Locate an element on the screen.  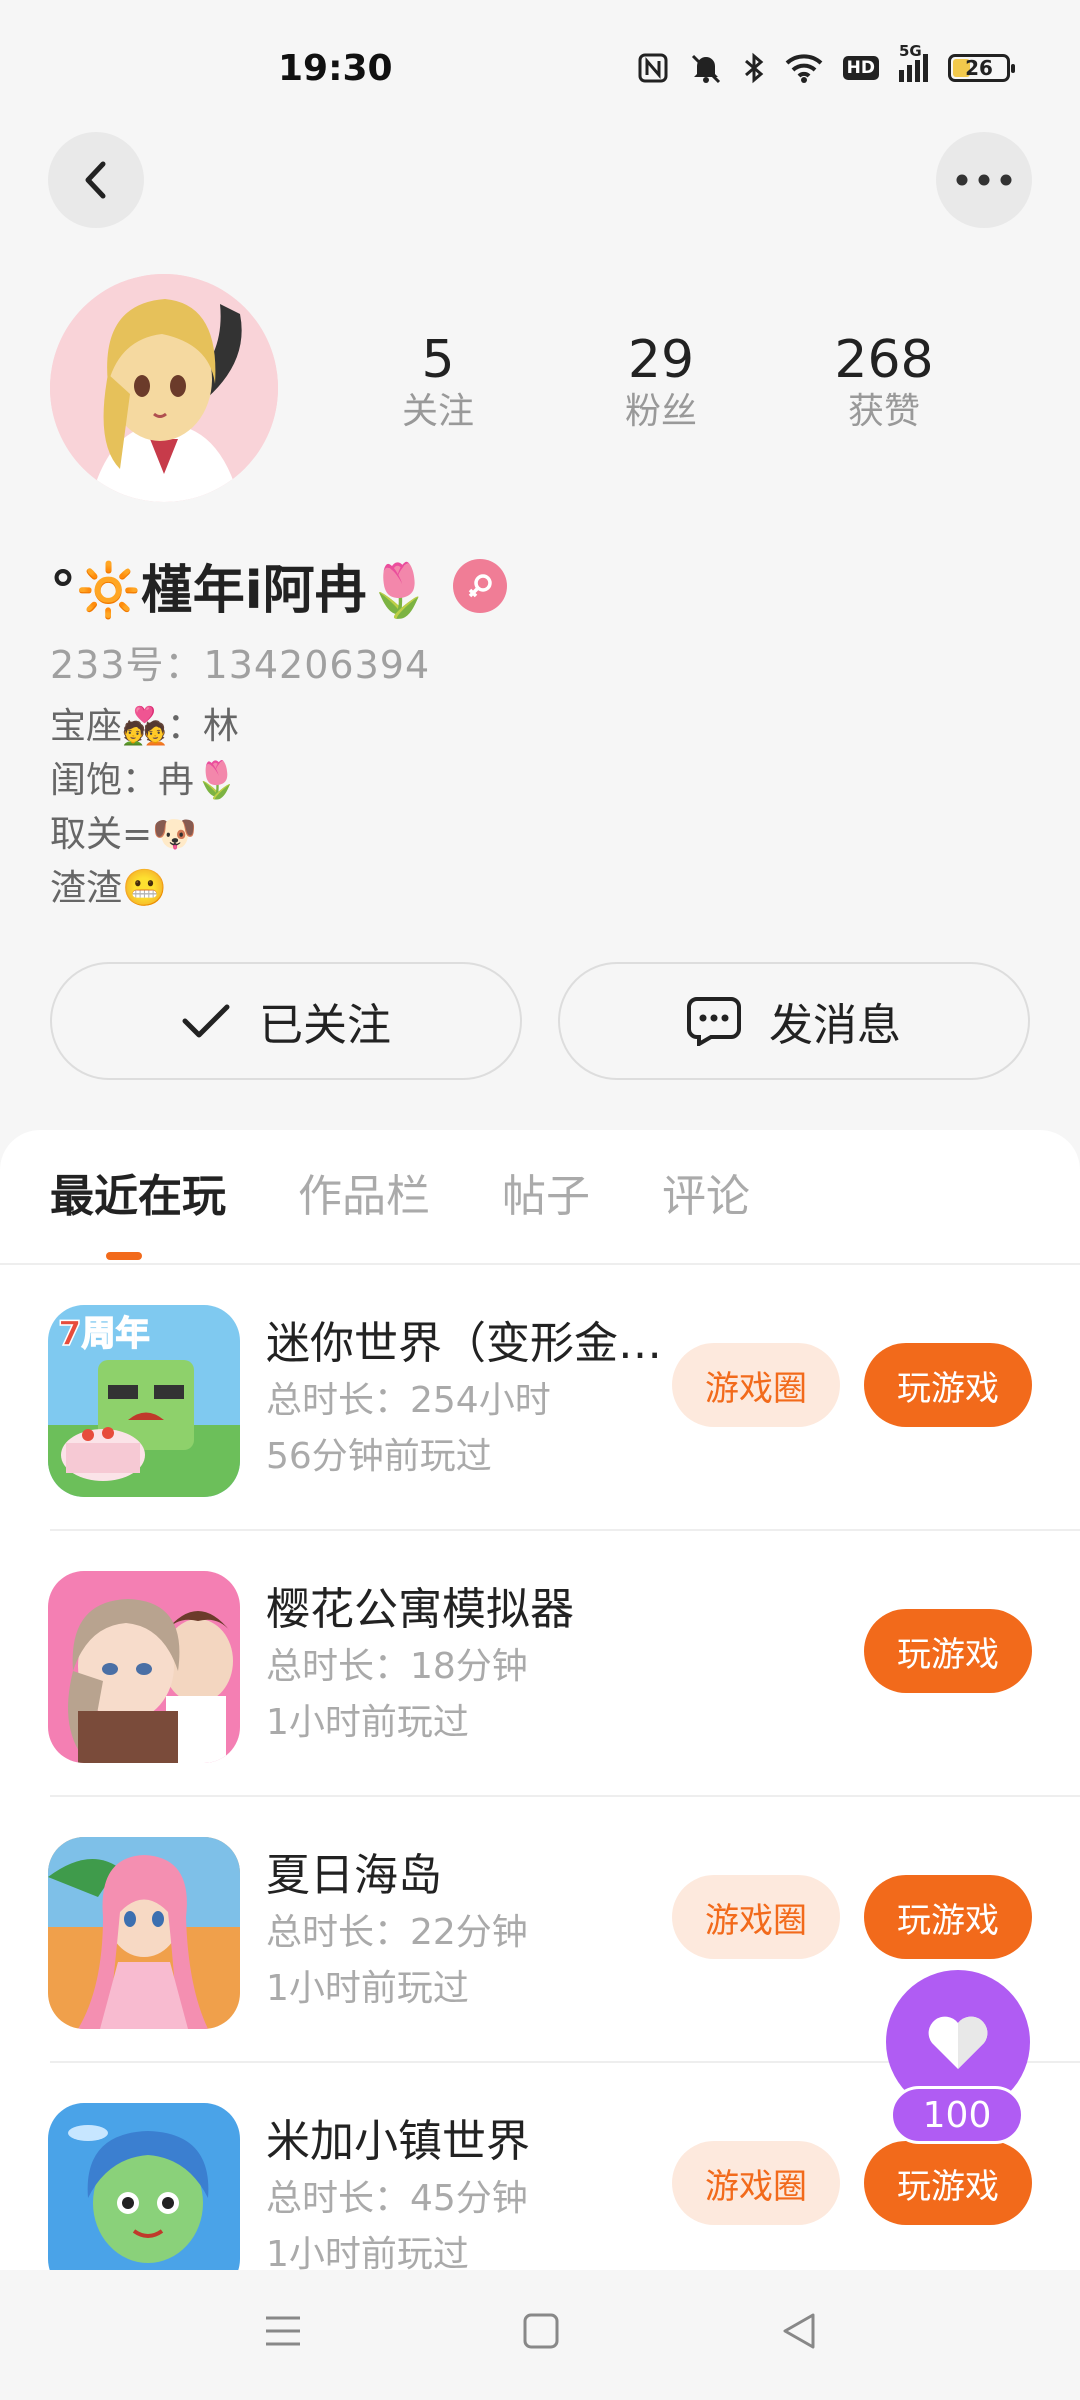
game-title: 夏日海岛 is located at coordinates (354, 1875).